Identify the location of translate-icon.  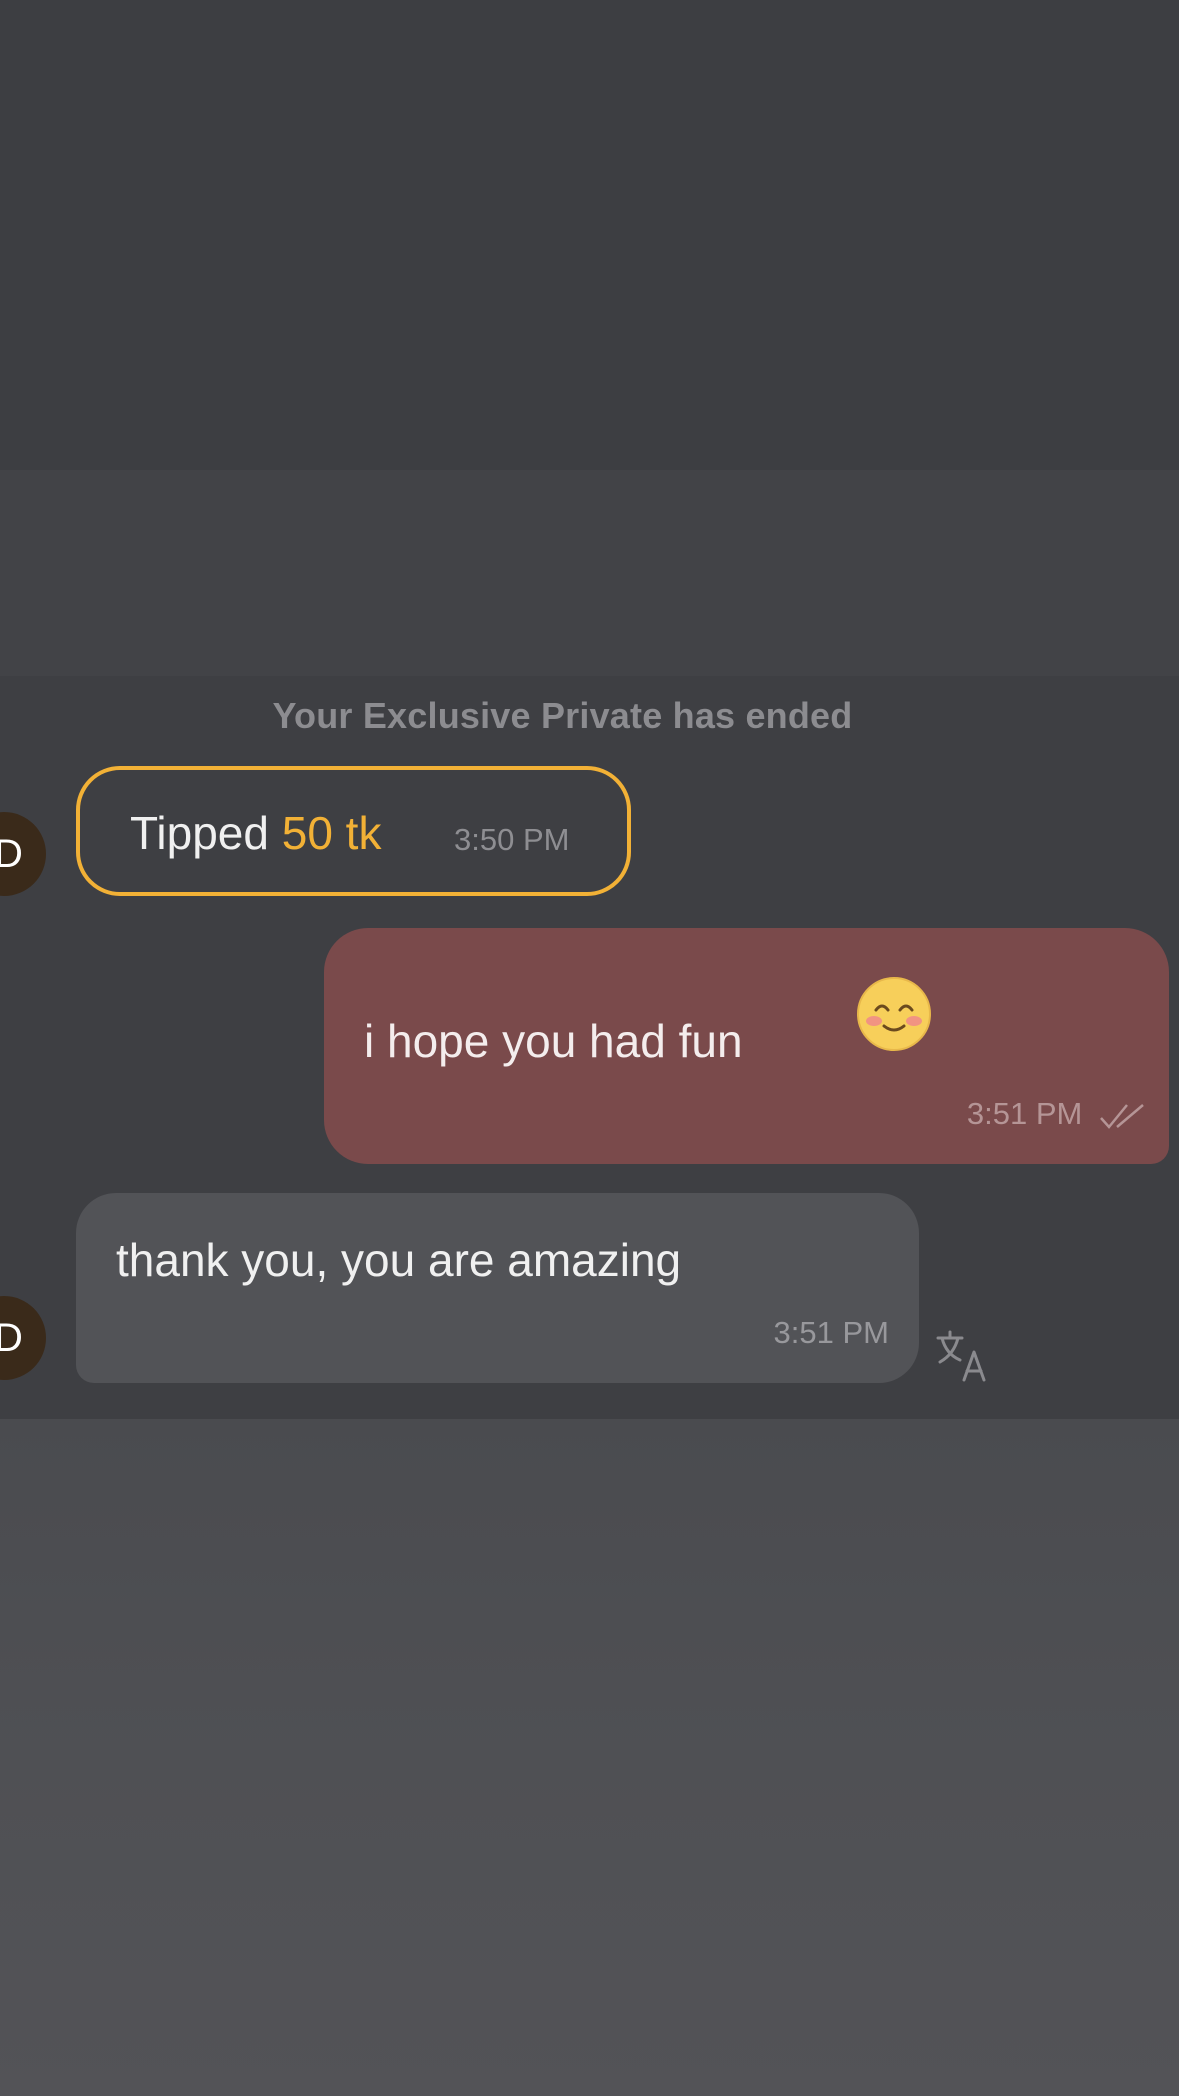
(963, 1355).